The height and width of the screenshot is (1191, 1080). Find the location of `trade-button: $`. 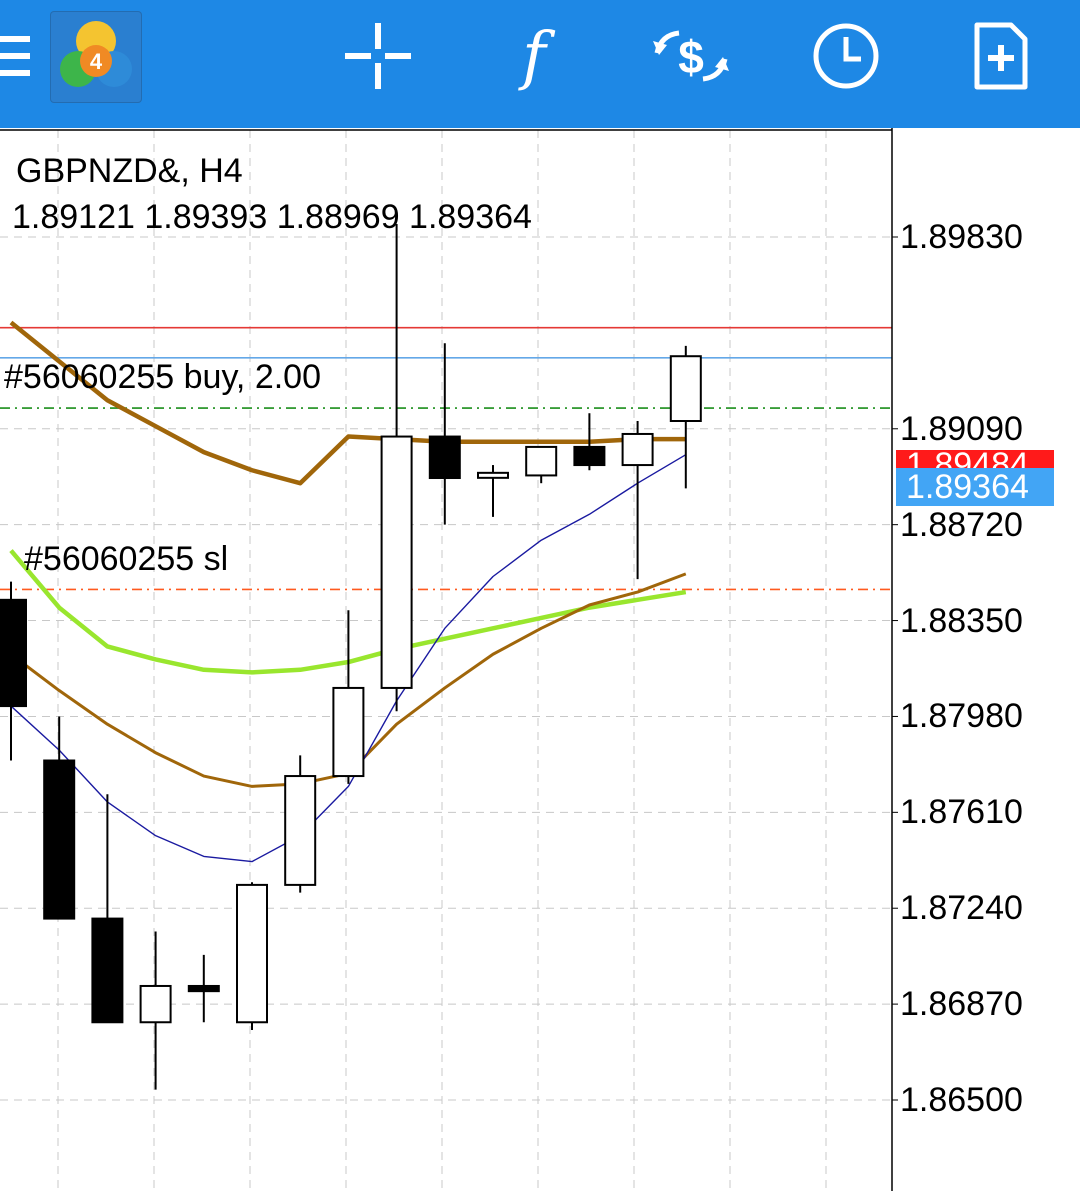

trade-button: $ is located at coordinates (691, 56).